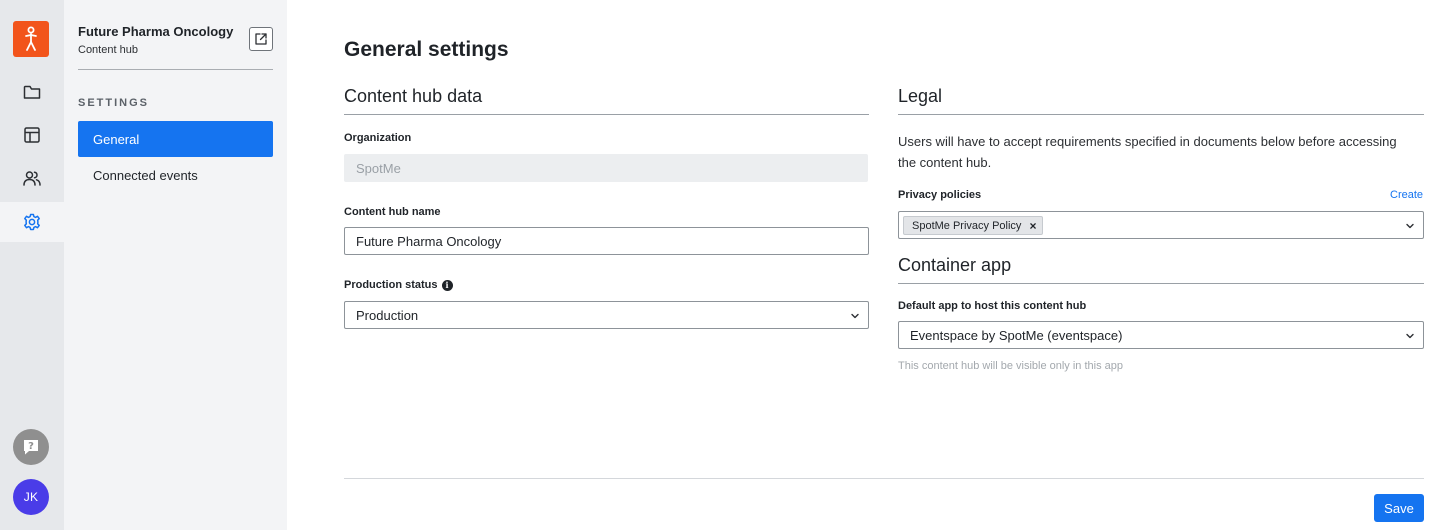  What do you see at coordinates (175, 175) in the screenshot?
I see `sidebar-item-connected-events: Connected events` at bounding box center [175, 175].